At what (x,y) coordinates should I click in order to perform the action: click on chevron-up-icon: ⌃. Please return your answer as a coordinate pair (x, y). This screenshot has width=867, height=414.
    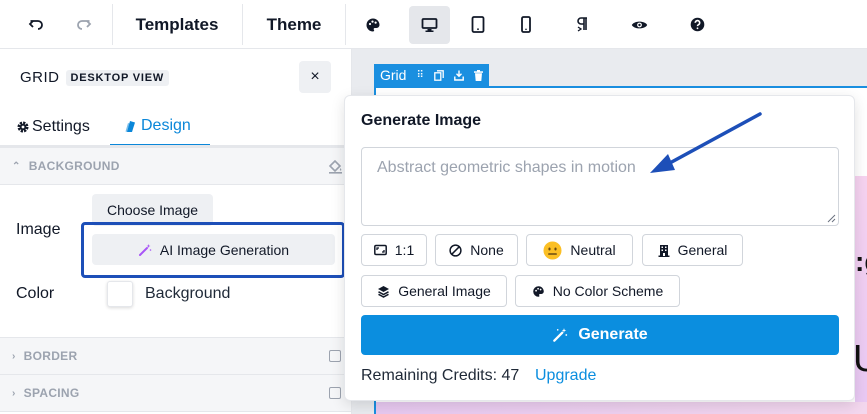
    Looking at the image, I should click on (16, 166).